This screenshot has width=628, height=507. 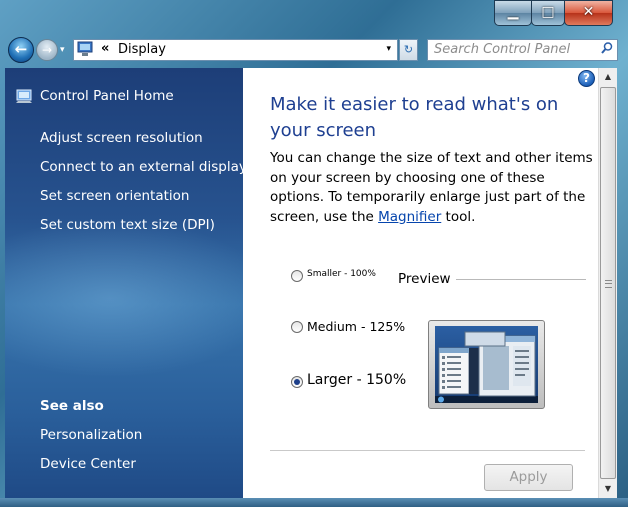 What do you see at coordinates (88, 464) in the screenshot?
I see `link-device-center: Device Center` at bounding box center [88, 464].